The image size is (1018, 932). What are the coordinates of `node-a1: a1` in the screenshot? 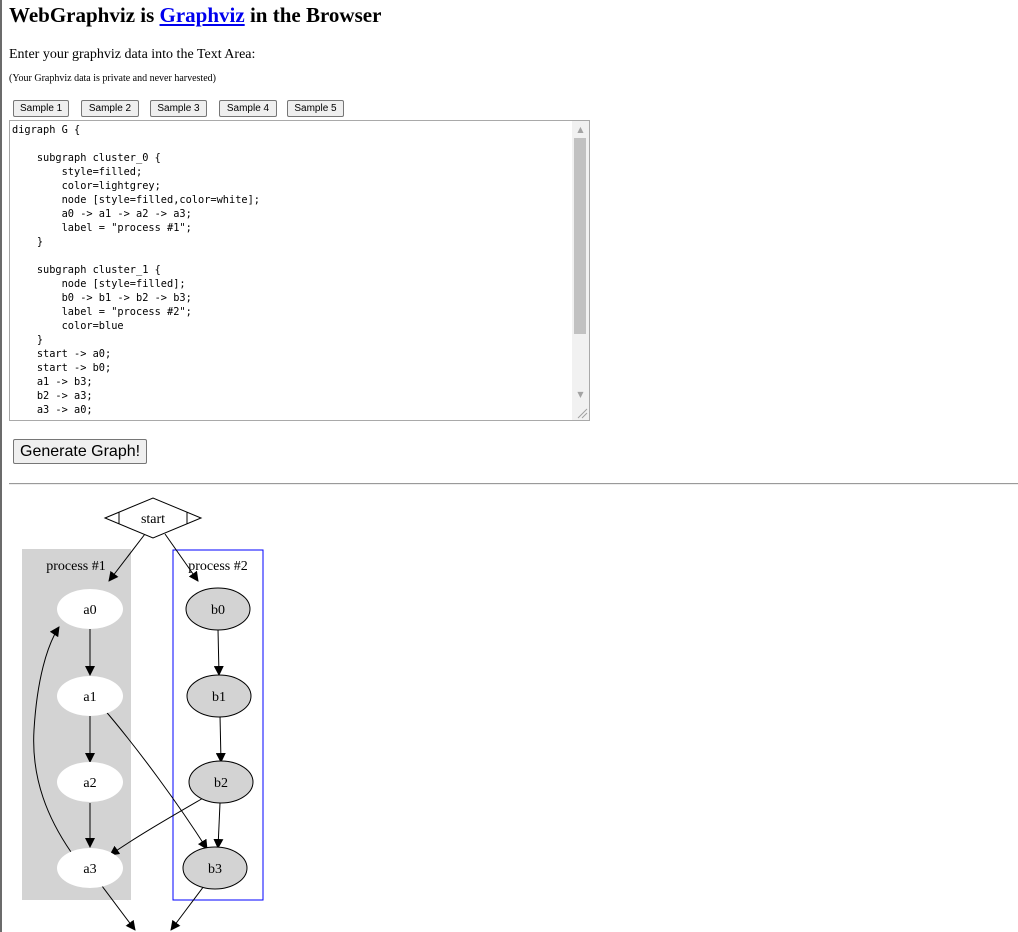 It's located at (90, 696).